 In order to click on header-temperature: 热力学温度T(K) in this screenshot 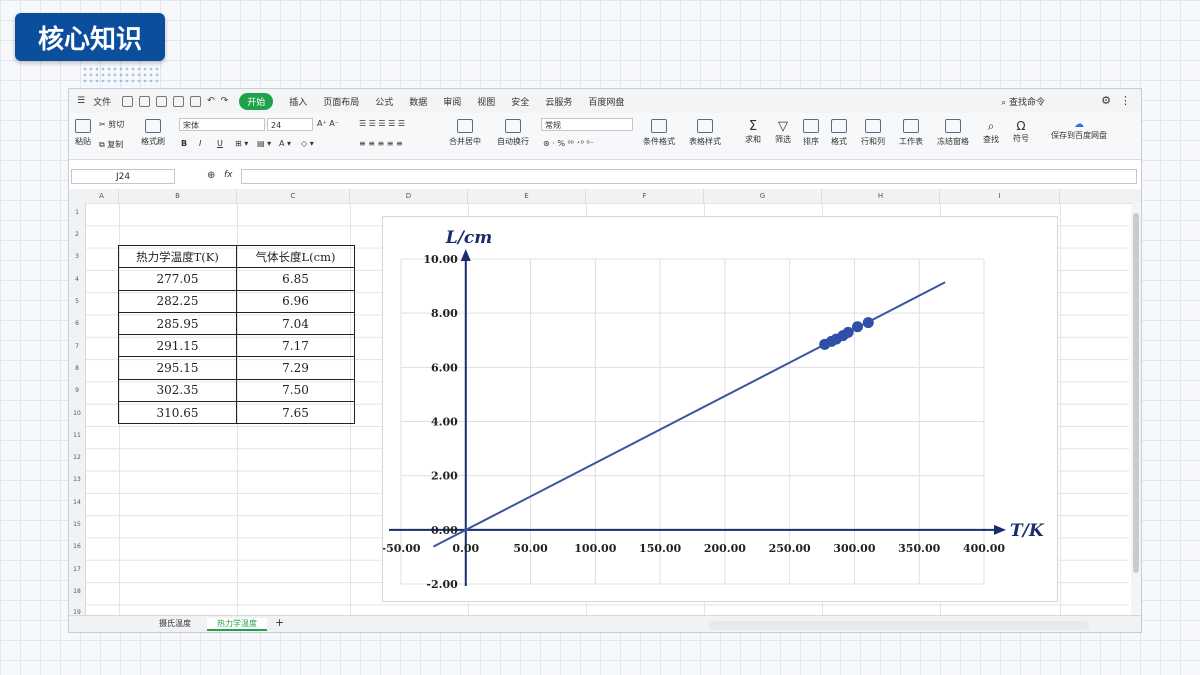, I will do `click(177, 256)`.